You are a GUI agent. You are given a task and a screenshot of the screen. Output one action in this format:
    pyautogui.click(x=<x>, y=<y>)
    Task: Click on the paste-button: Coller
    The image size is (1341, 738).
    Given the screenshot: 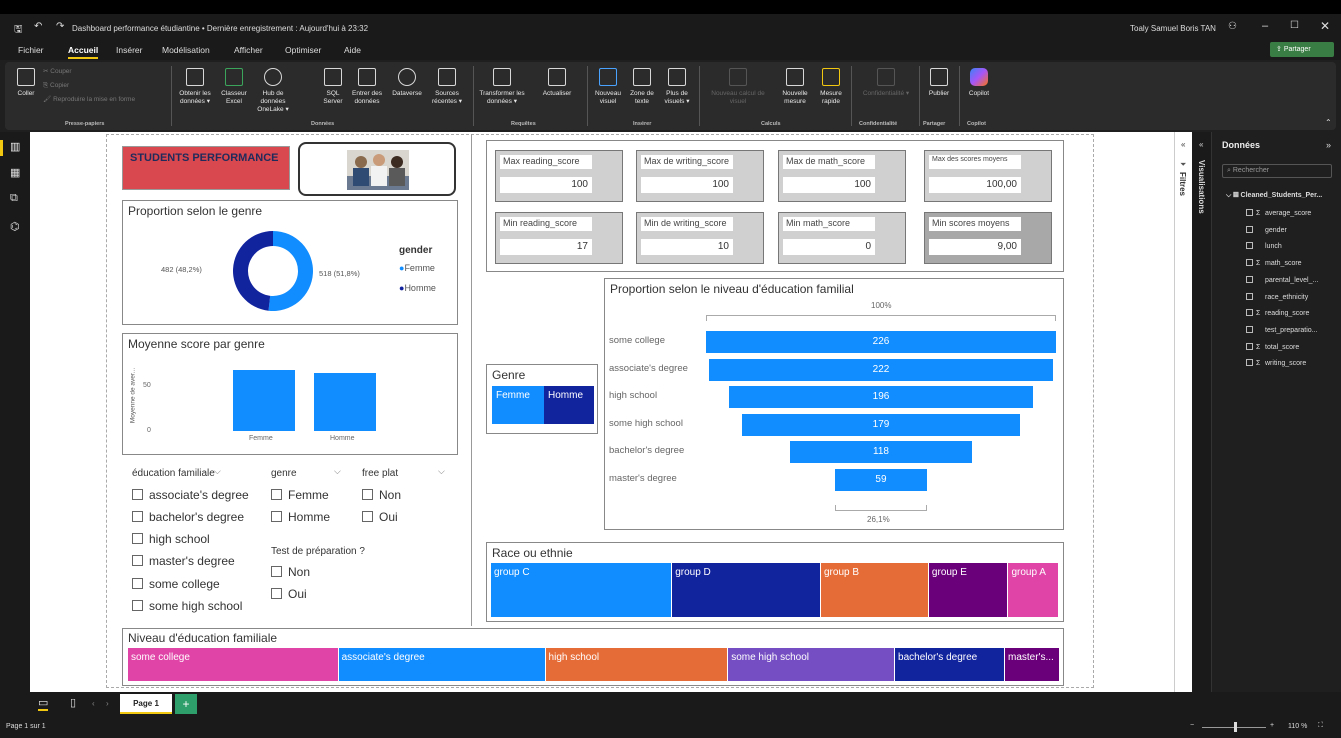 What is the action you would take?
    pyautogui.click(x=26, y=83)
    